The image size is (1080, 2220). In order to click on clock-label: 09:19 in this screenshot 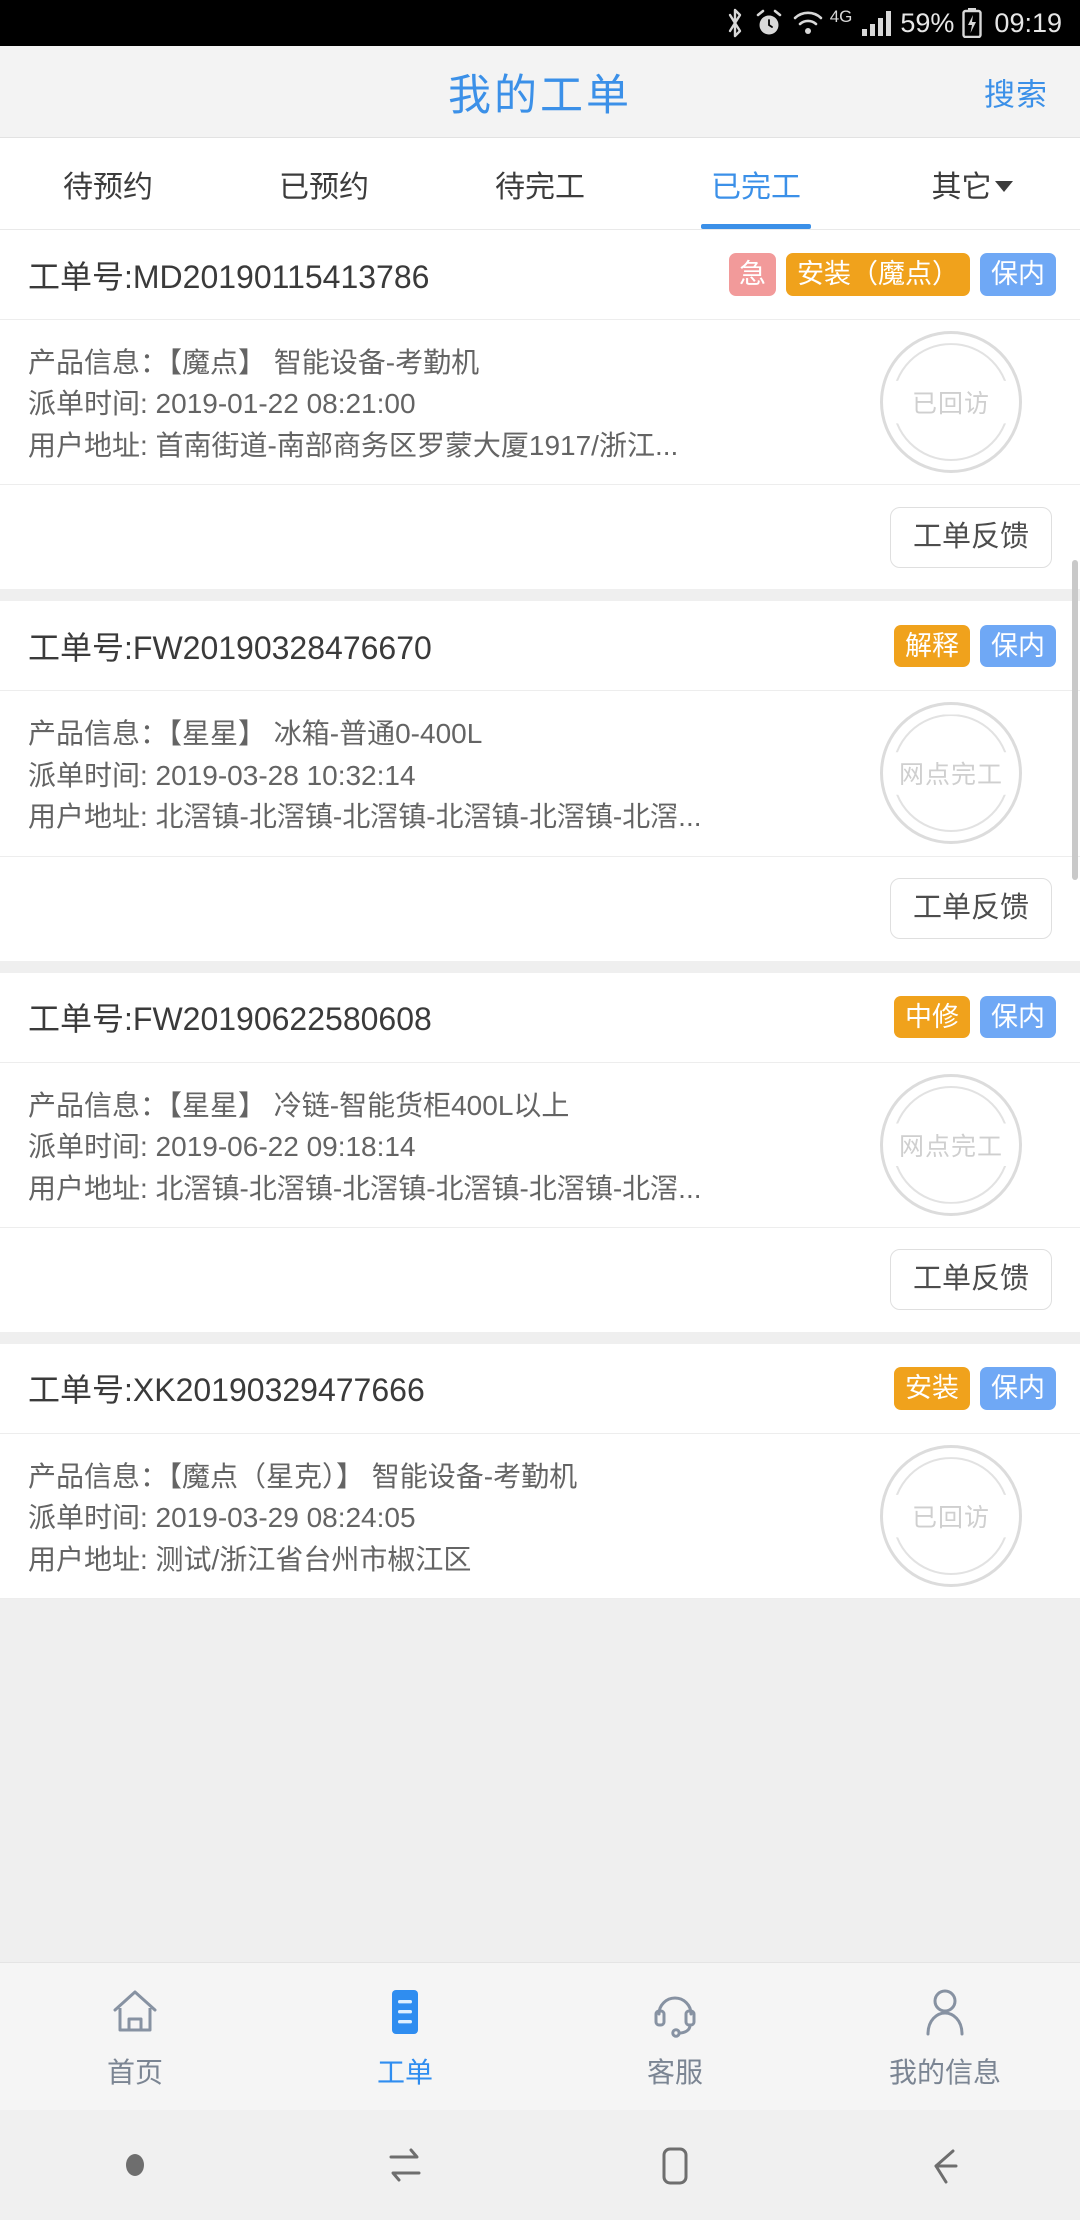, I will do `click(1028, 22)`.